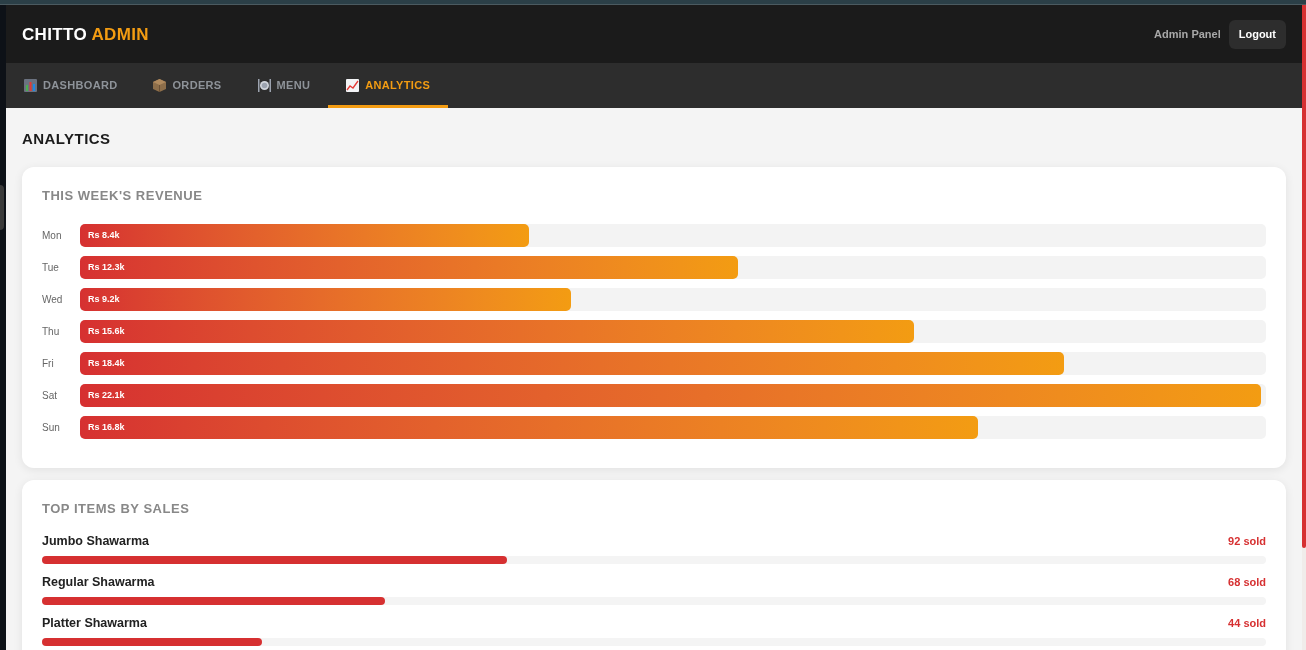  Describe the element at coordinates (1257, 34) in the screenshot. I see `logout-button: Logout` at that location.